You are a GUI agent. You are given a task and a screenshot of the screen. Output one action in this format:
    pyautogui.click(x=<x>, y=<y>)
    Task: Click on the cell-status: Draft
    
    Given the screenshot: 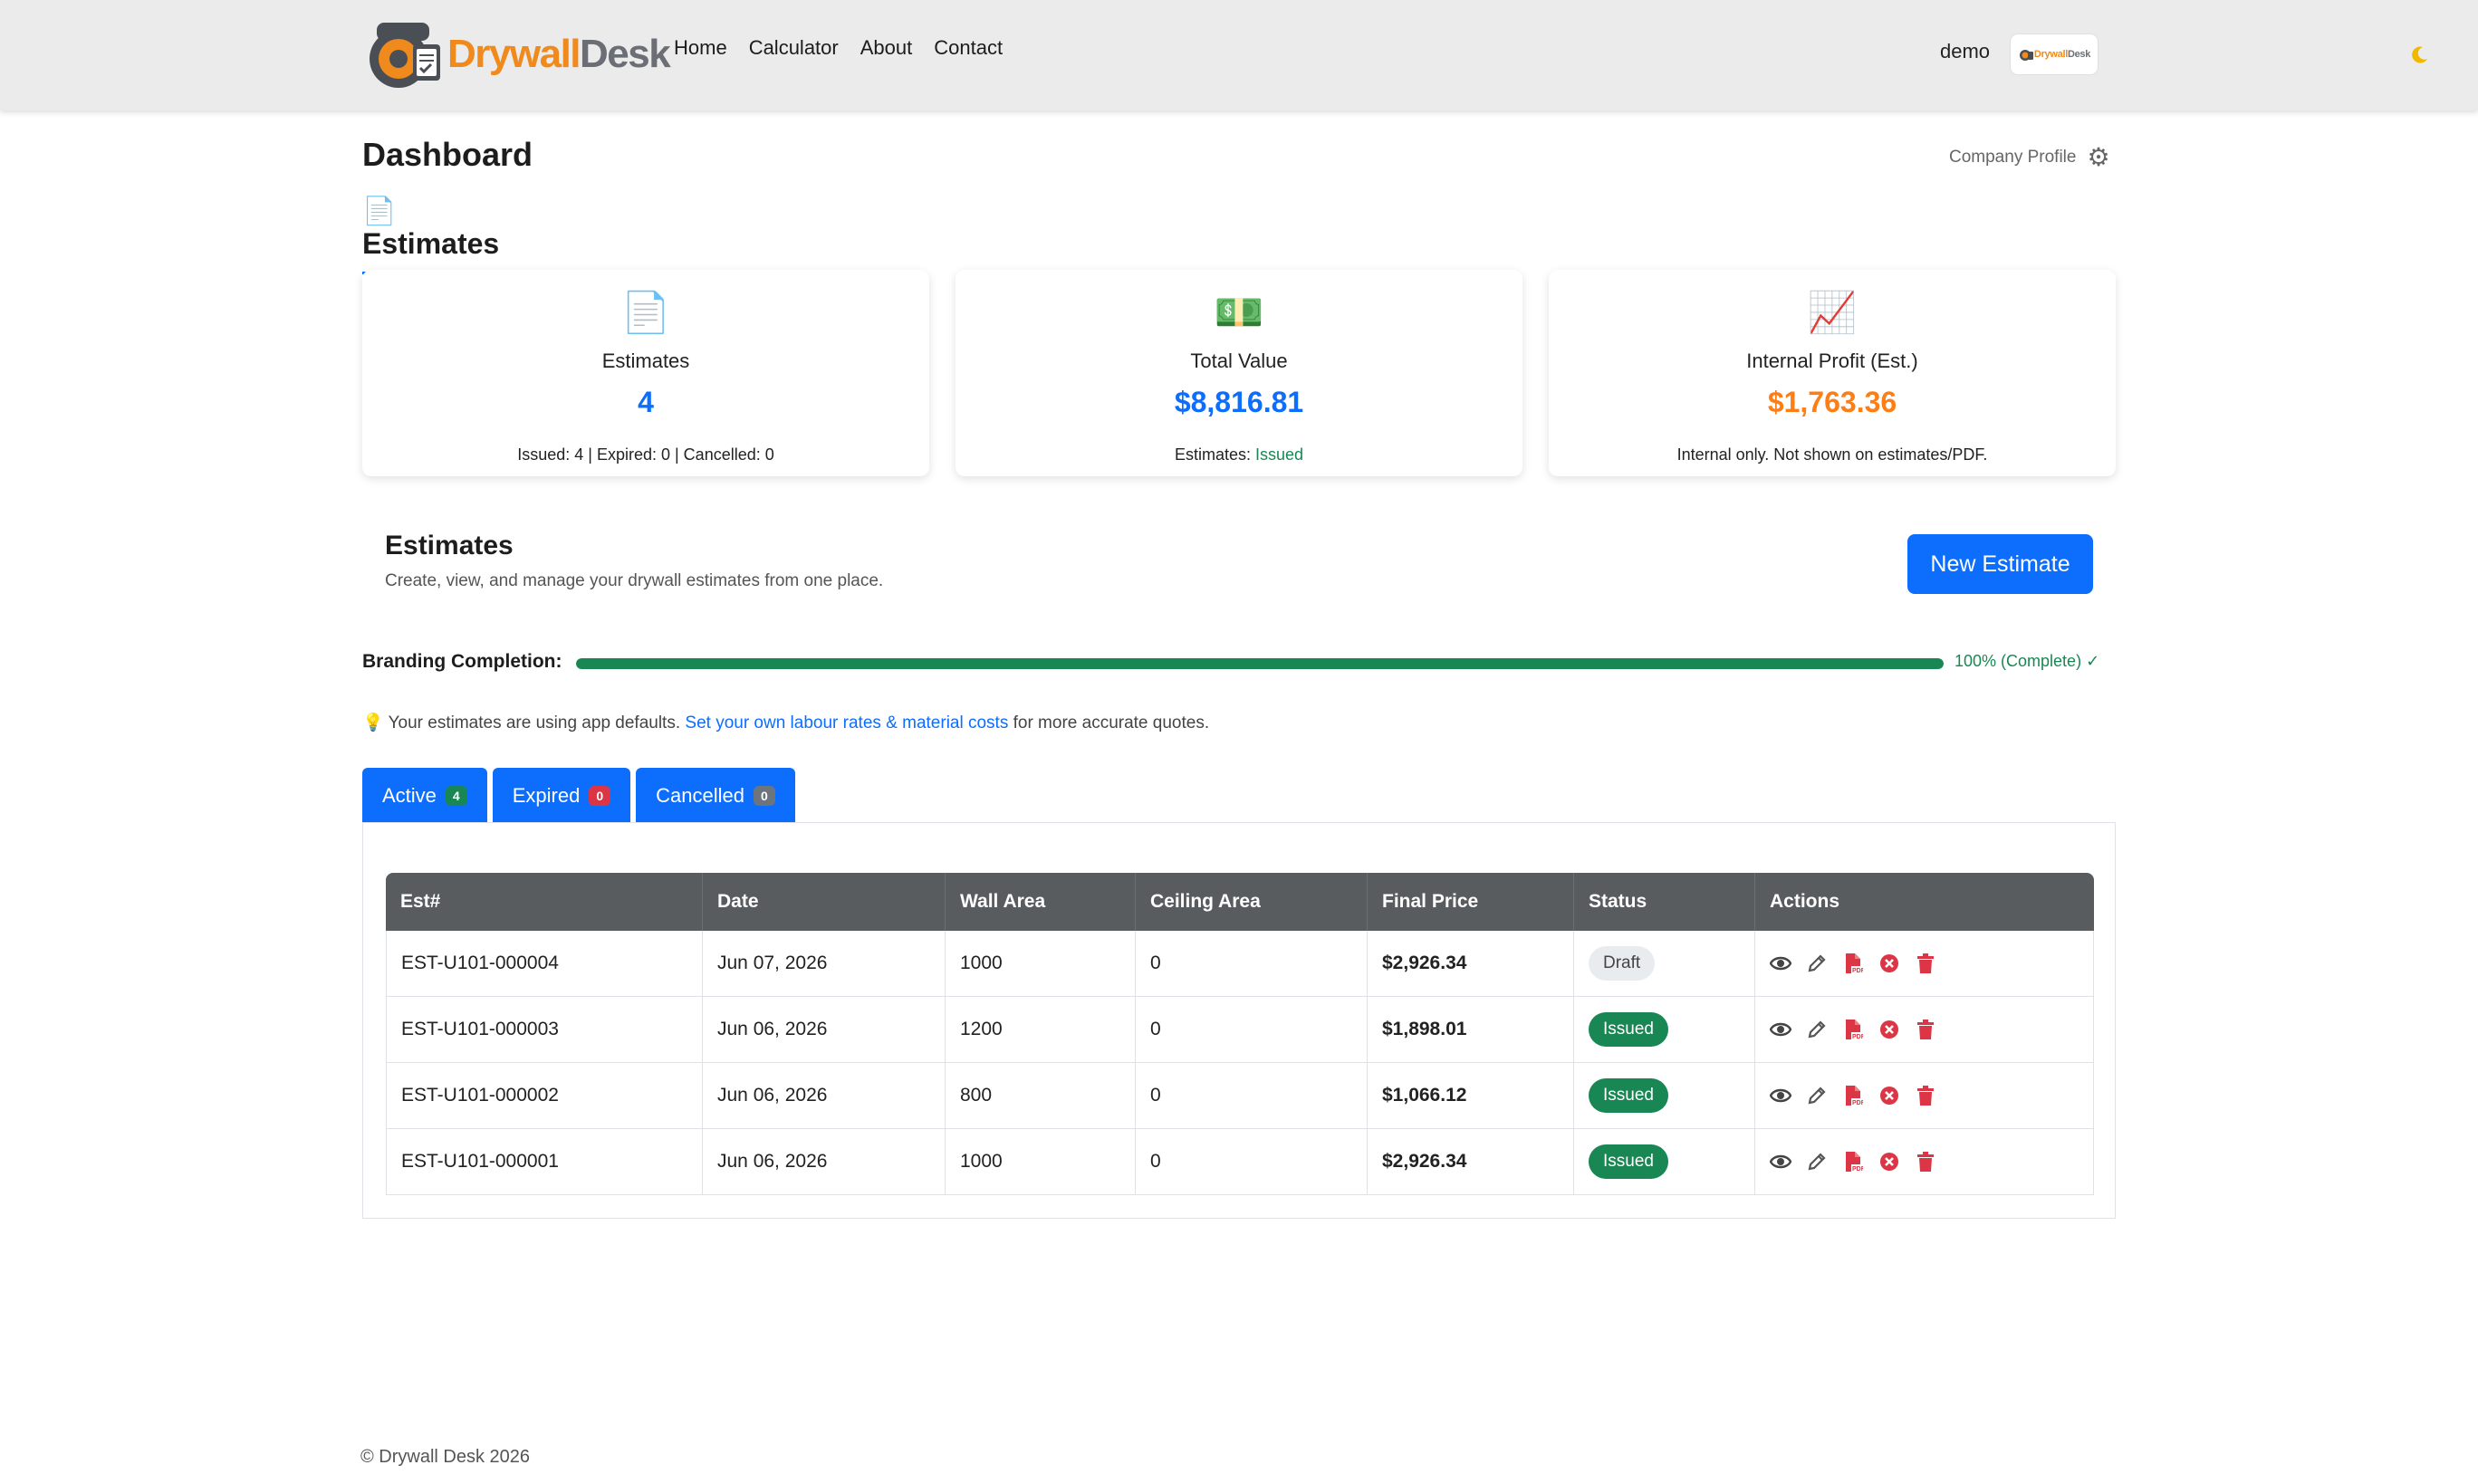 What is the action you would take?
    pyautogui.click(x=1664, y=964)
    